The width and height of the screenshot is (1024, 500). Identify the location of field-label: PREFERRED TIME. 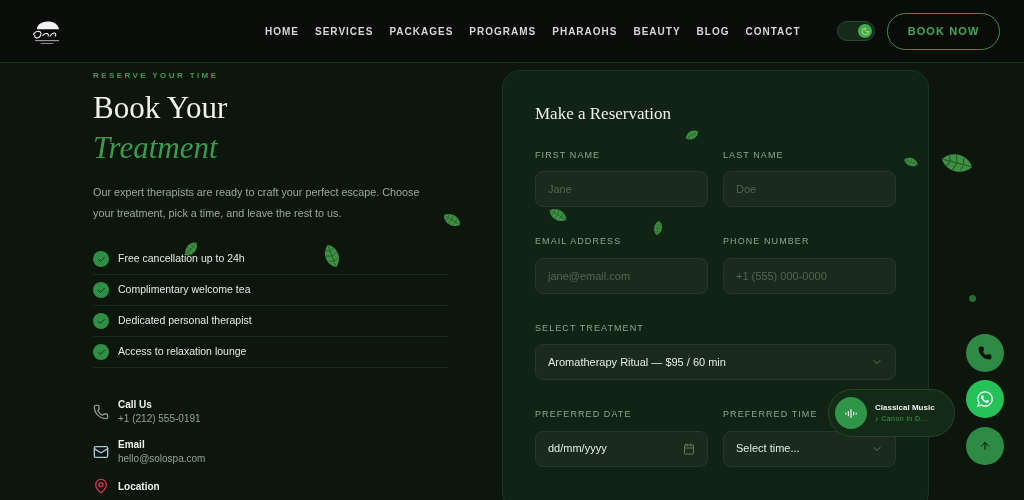
(770, 414).